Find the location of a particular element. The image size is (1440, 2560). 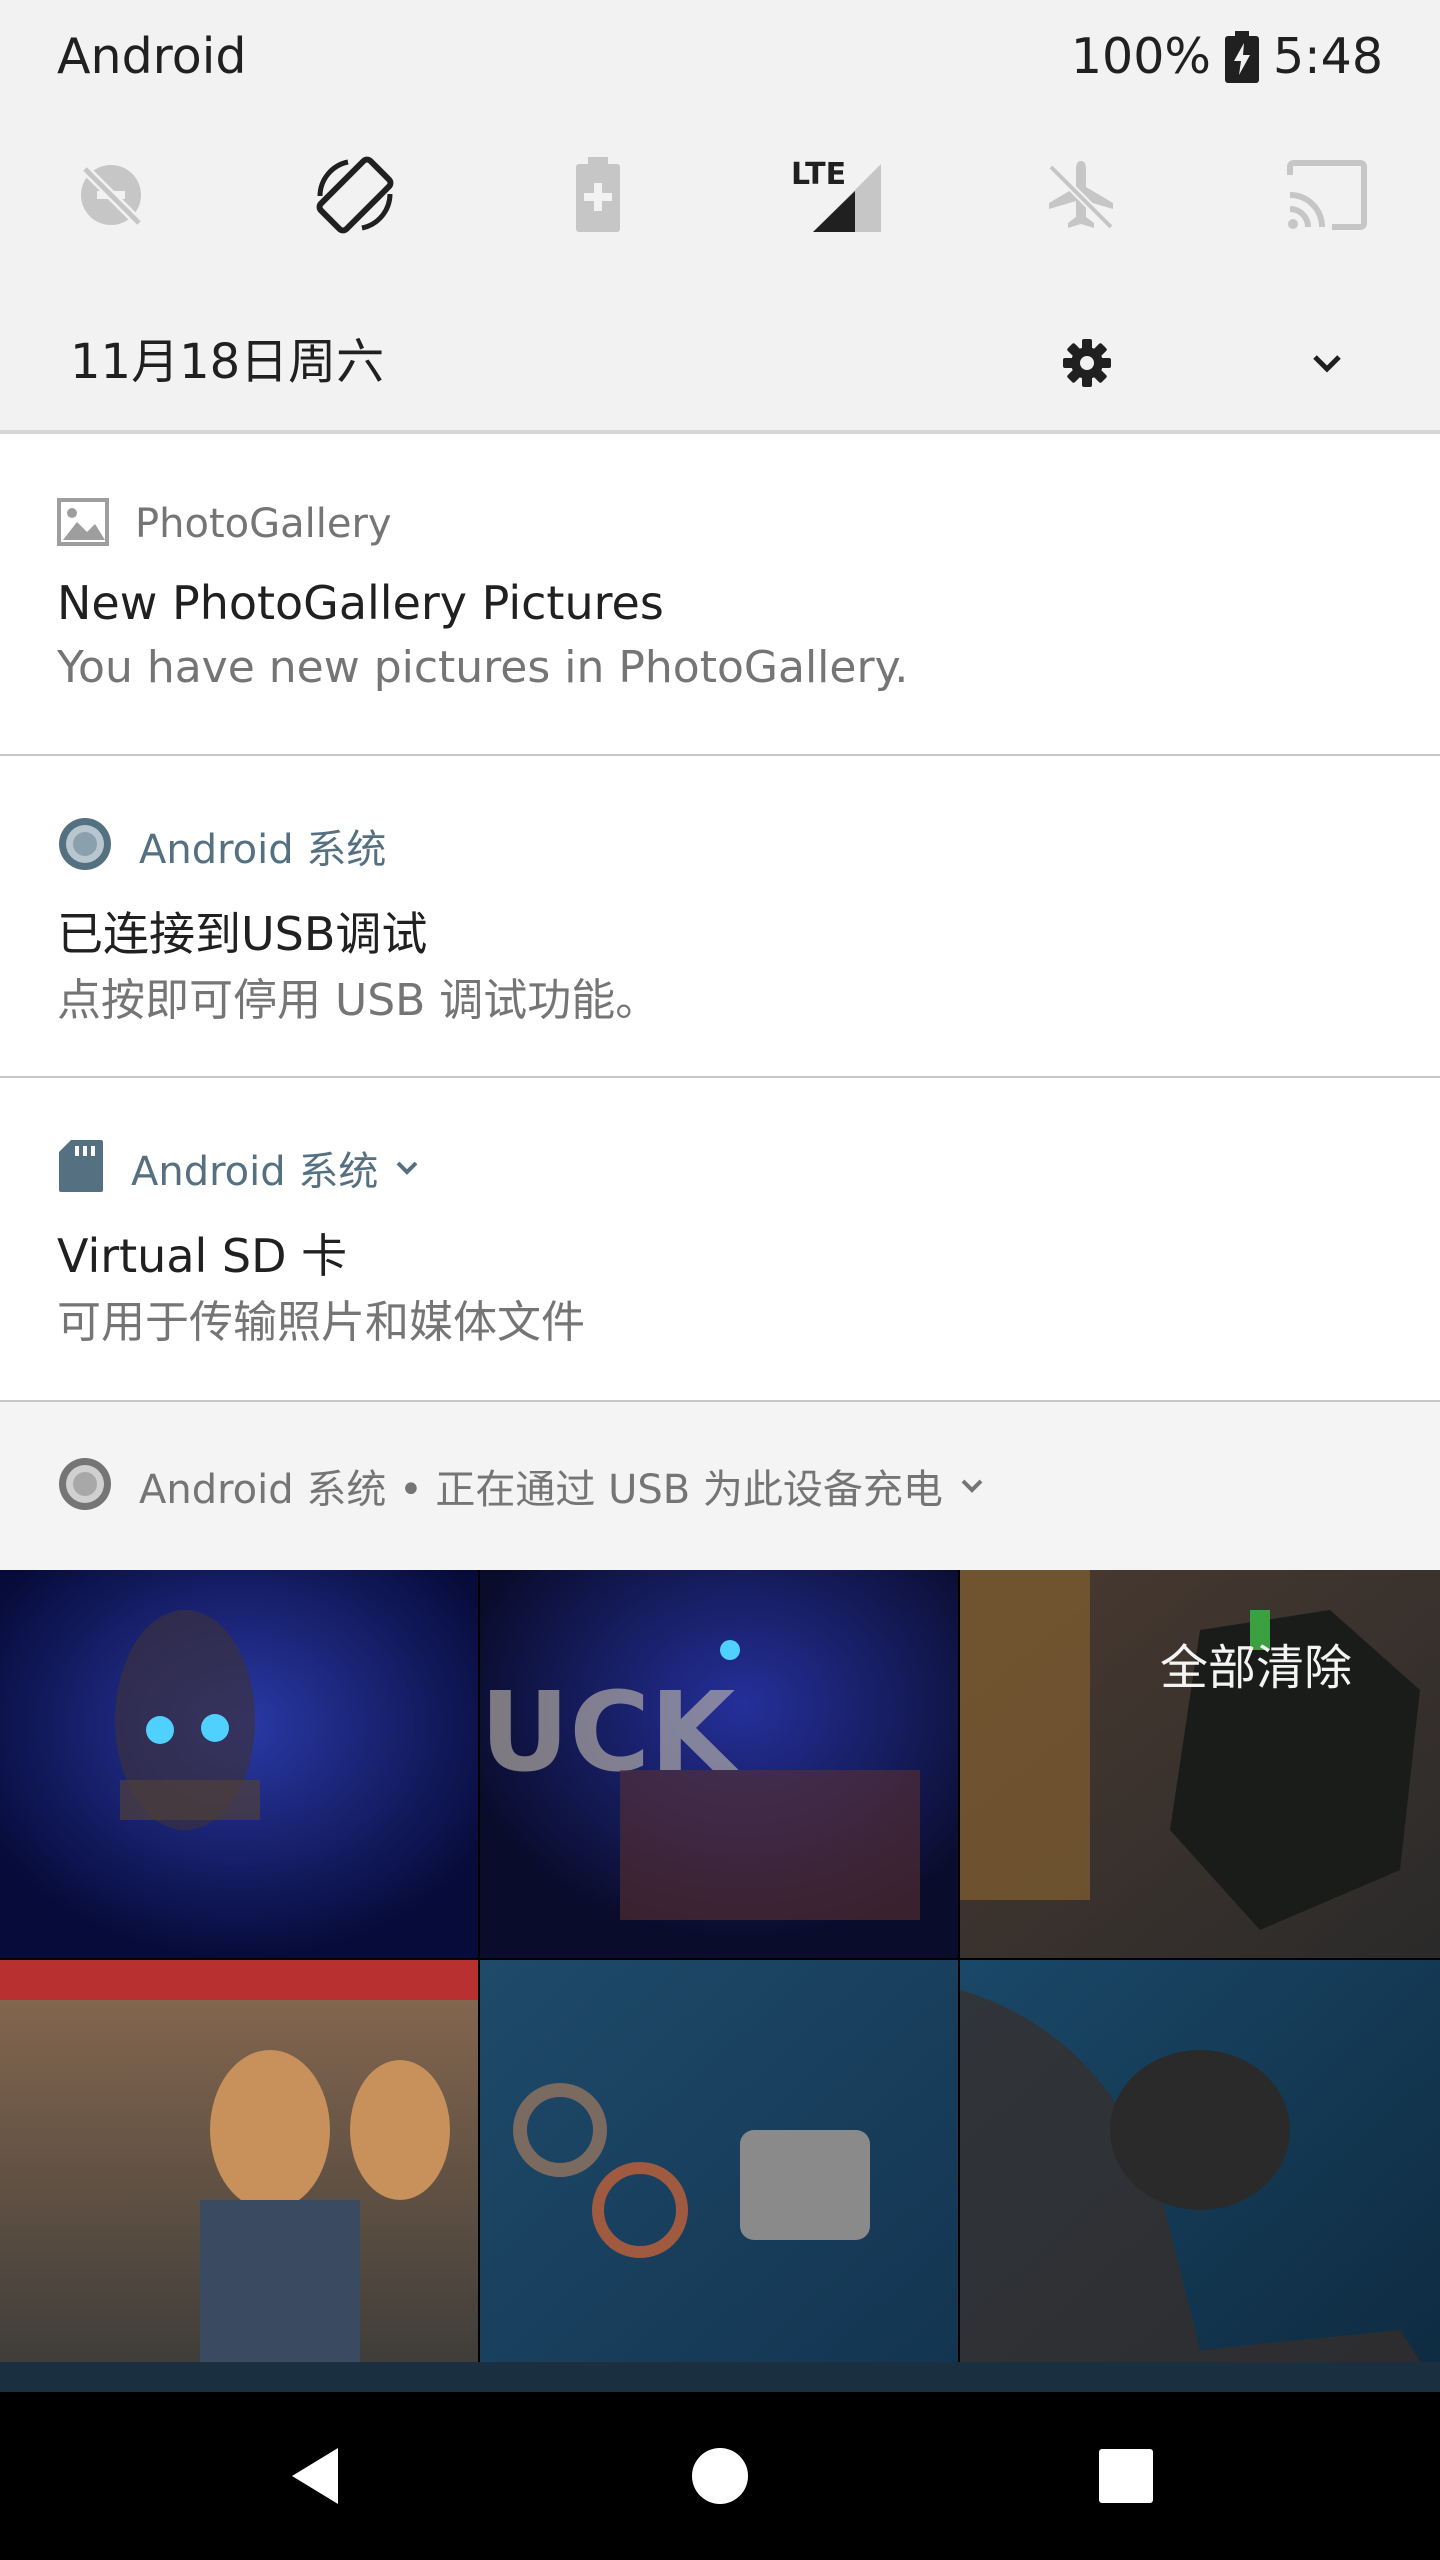

notification-header: Android 系统 • 正在通过 USB 为此设备充电 is located at coordinates (522, 1486).